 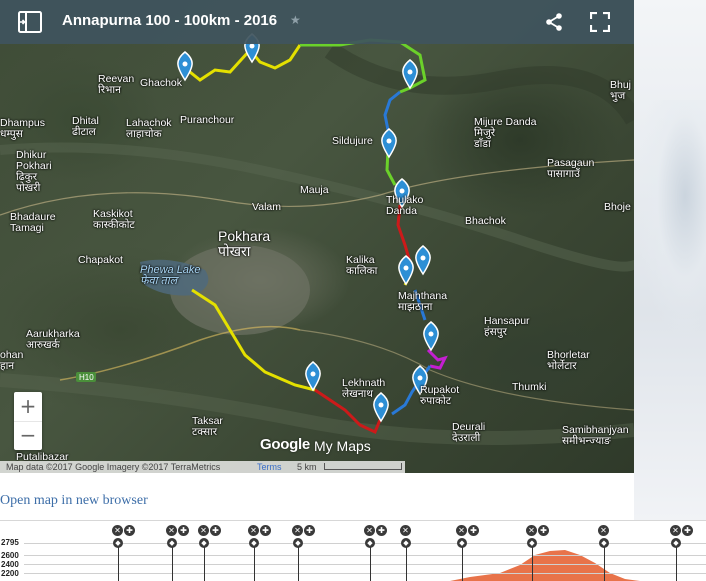 I want to click on place-label: Bhorletar भोर्लेटार, so click(x=568, y=360).